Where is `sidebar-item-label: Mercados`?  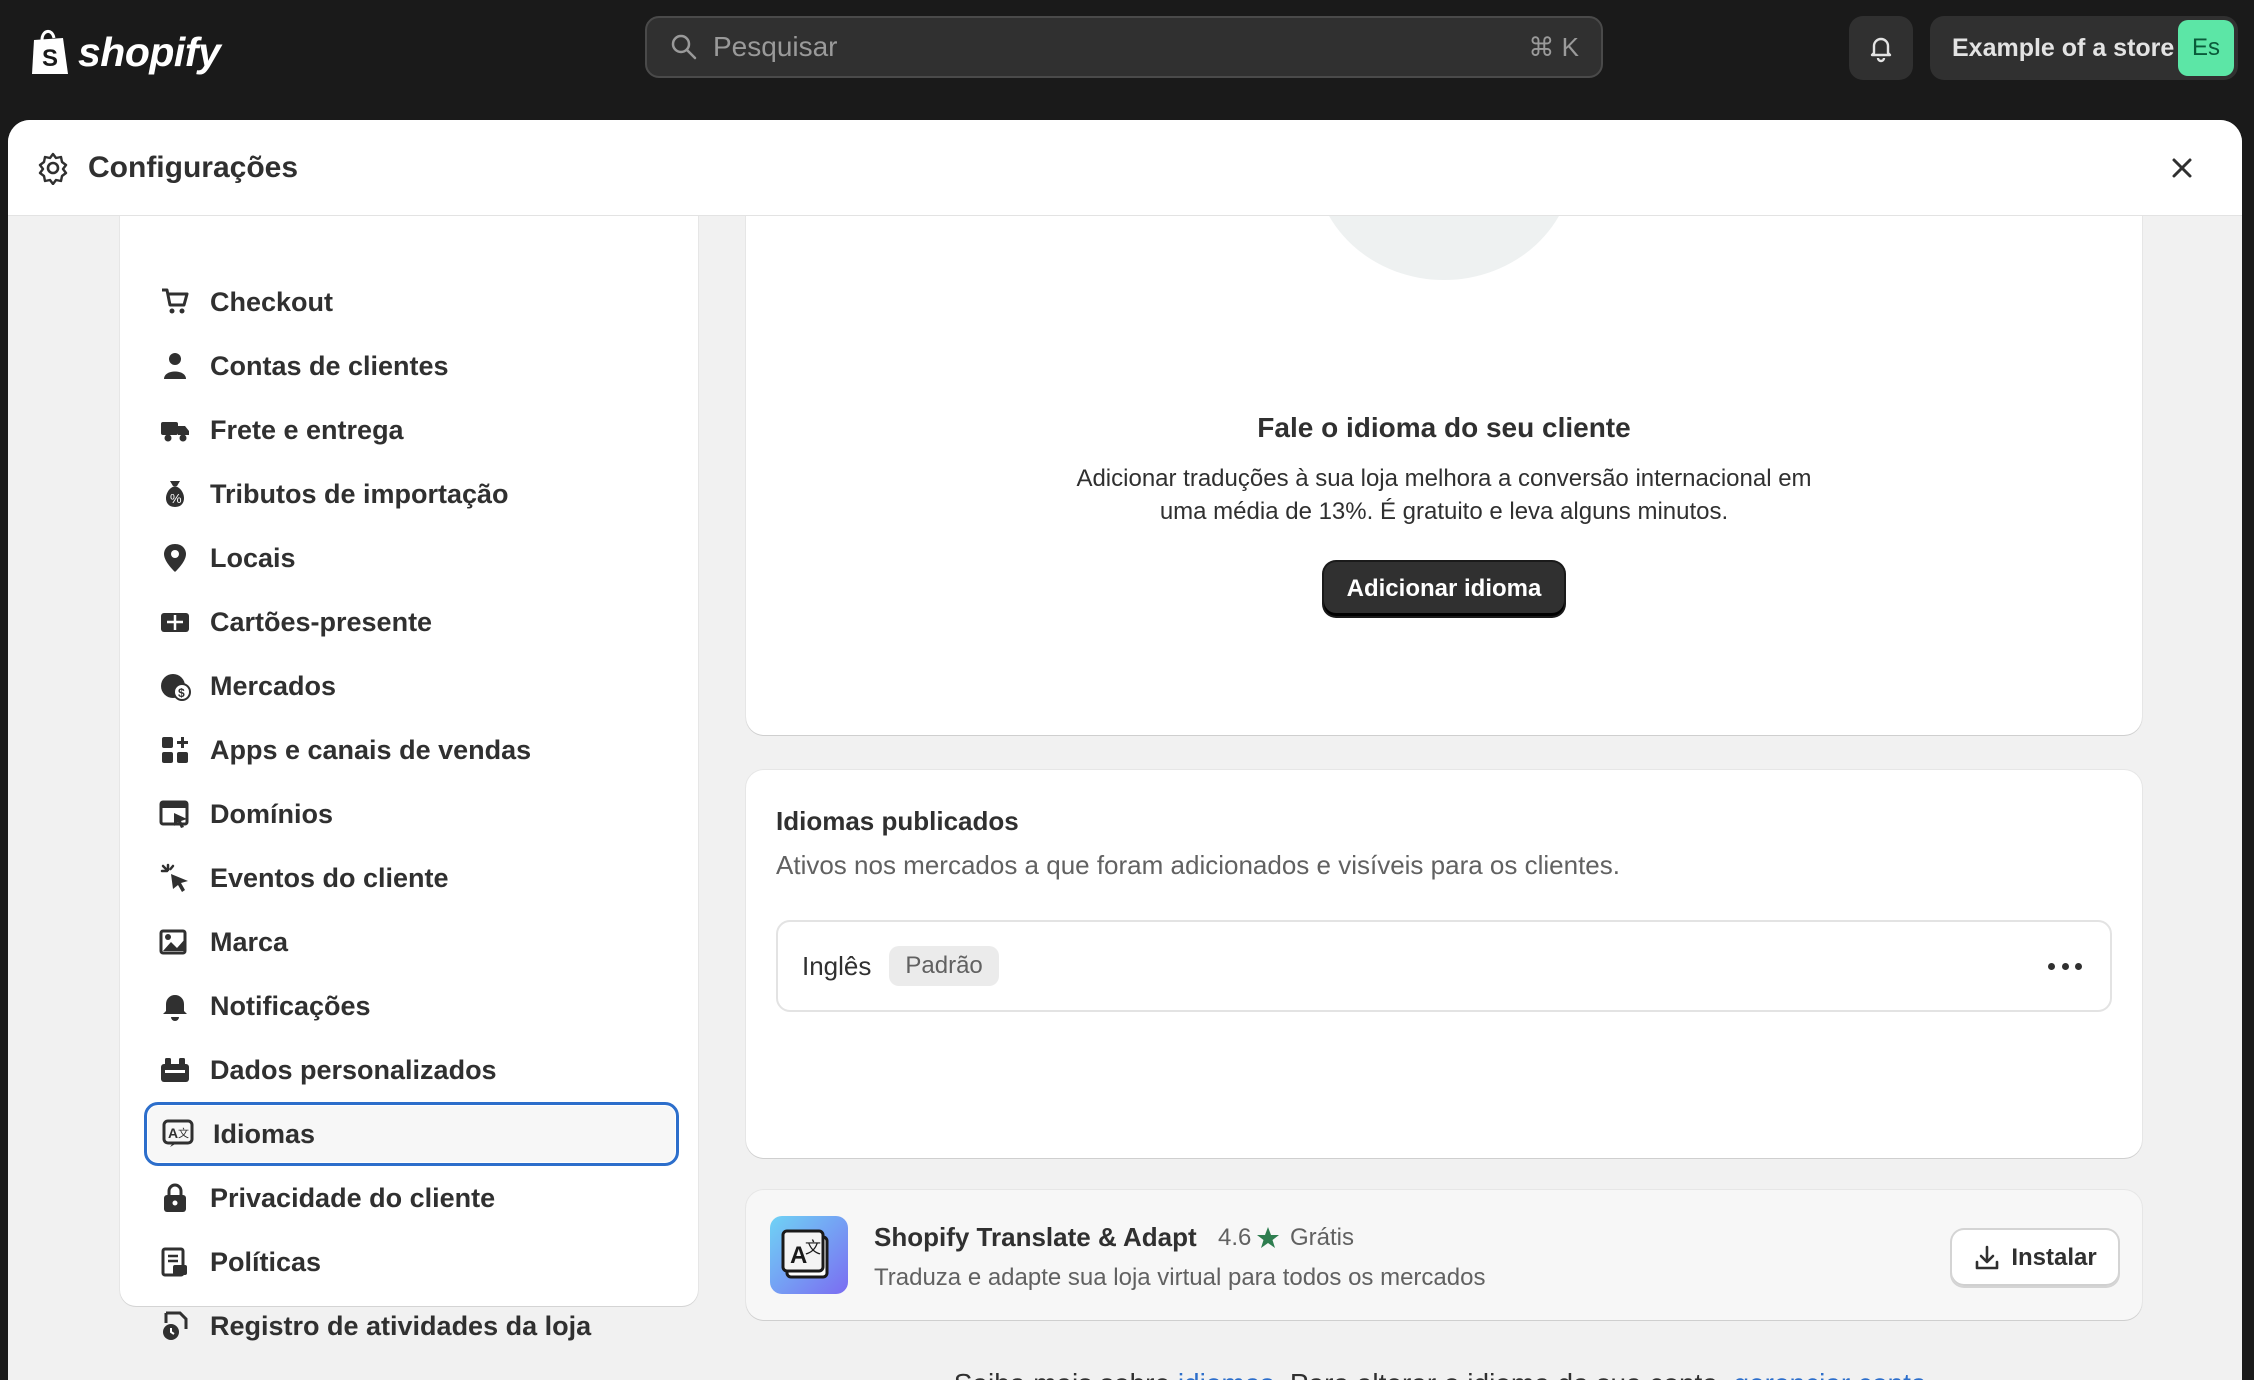
sidebar-item-label: Mercados is located at coordinates (273, 685).